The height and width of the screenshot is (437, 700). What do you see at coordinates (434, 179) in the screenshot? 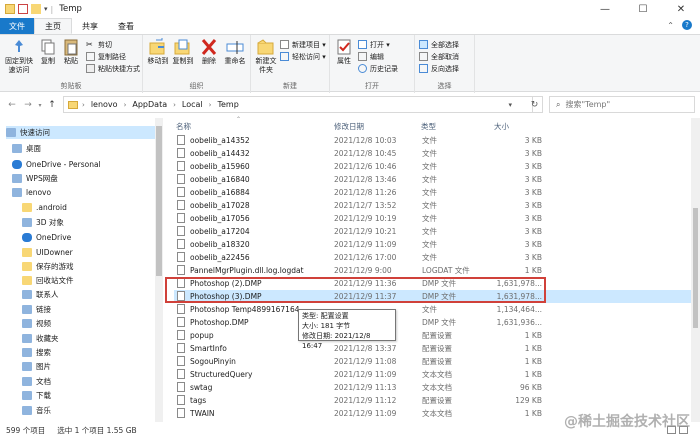
I see `table-row: oobelib_a16840 2021/12/8 13:46 文件 3 KB` at bounding box center [434, 179].